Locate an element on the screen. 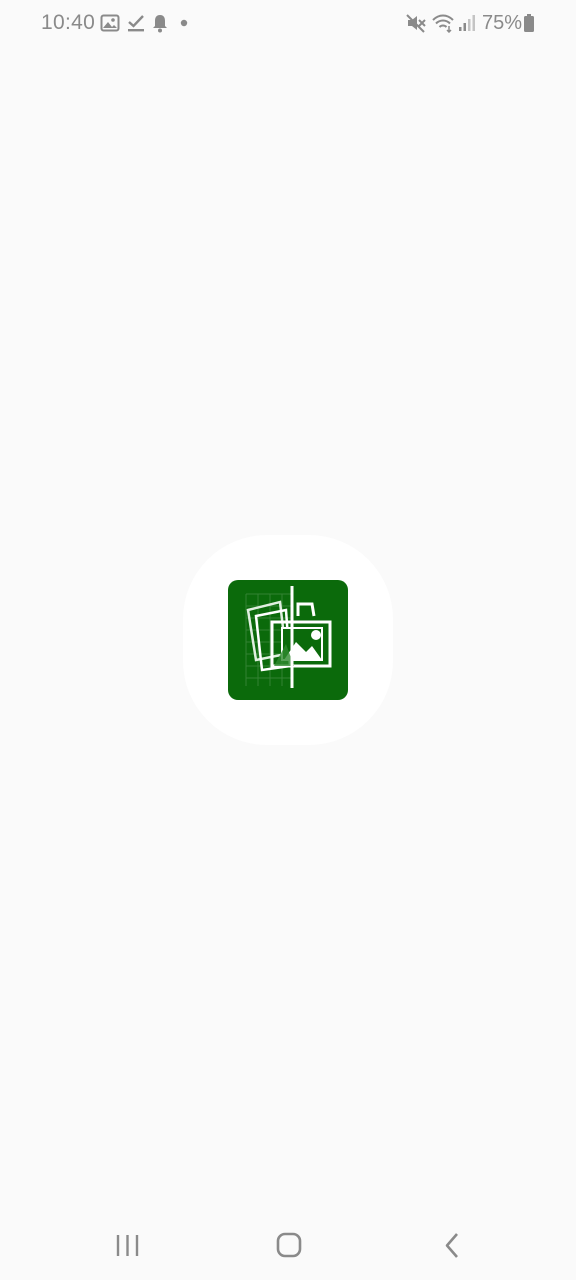  home-icon is located at coordinates (289, 1245).